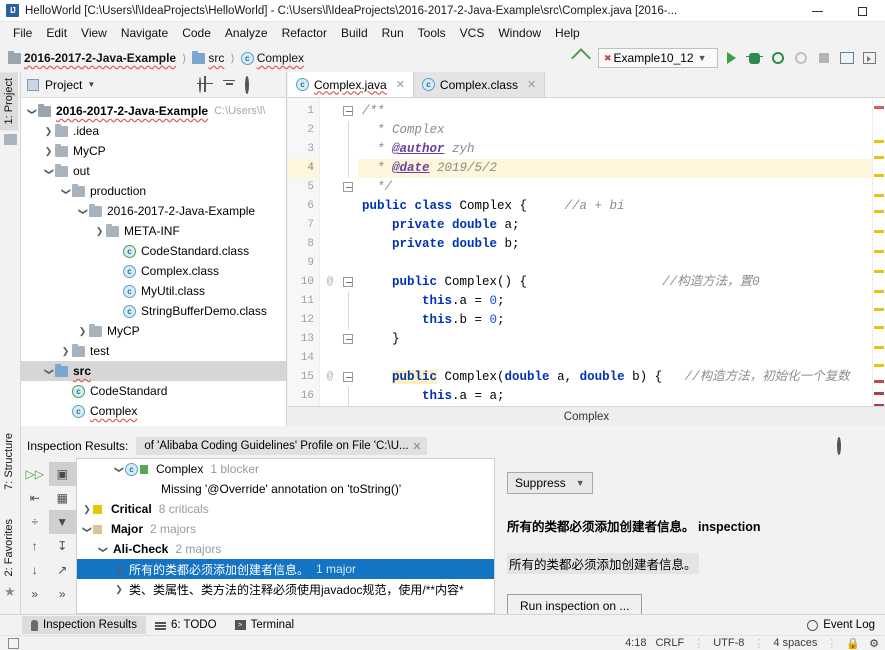 This screenshot has width=885, height=650. What do you see at coordinates (621, 396) in the screenshot?
I see `code-line: this.a = a;` at bounding box center [621, 396].